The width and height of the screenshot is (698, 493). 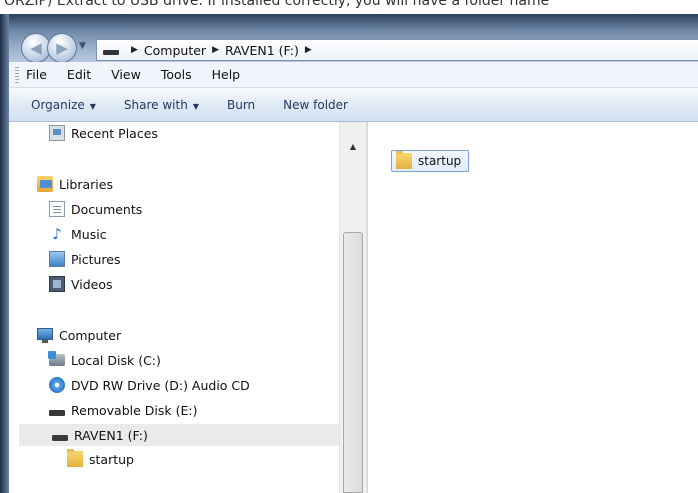 What do you see at coordinates (262, 50) in the screenshot?
I see `breadcrumb-raven1: RAVEN1 (F:)` at bounding box center [262, 50].